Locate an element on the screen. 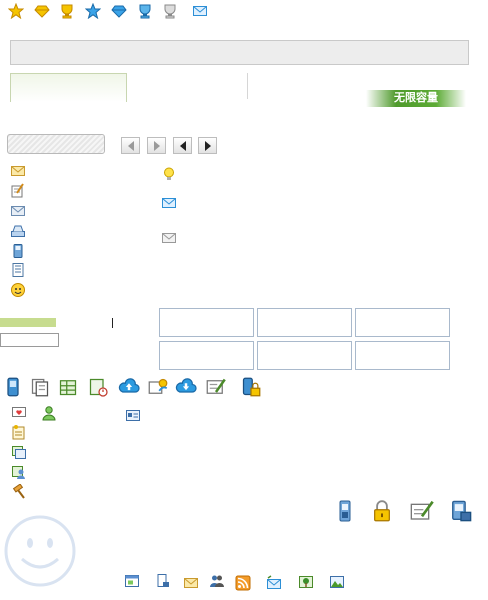  cloud-upload-icon is located at coordinates (129, 387).